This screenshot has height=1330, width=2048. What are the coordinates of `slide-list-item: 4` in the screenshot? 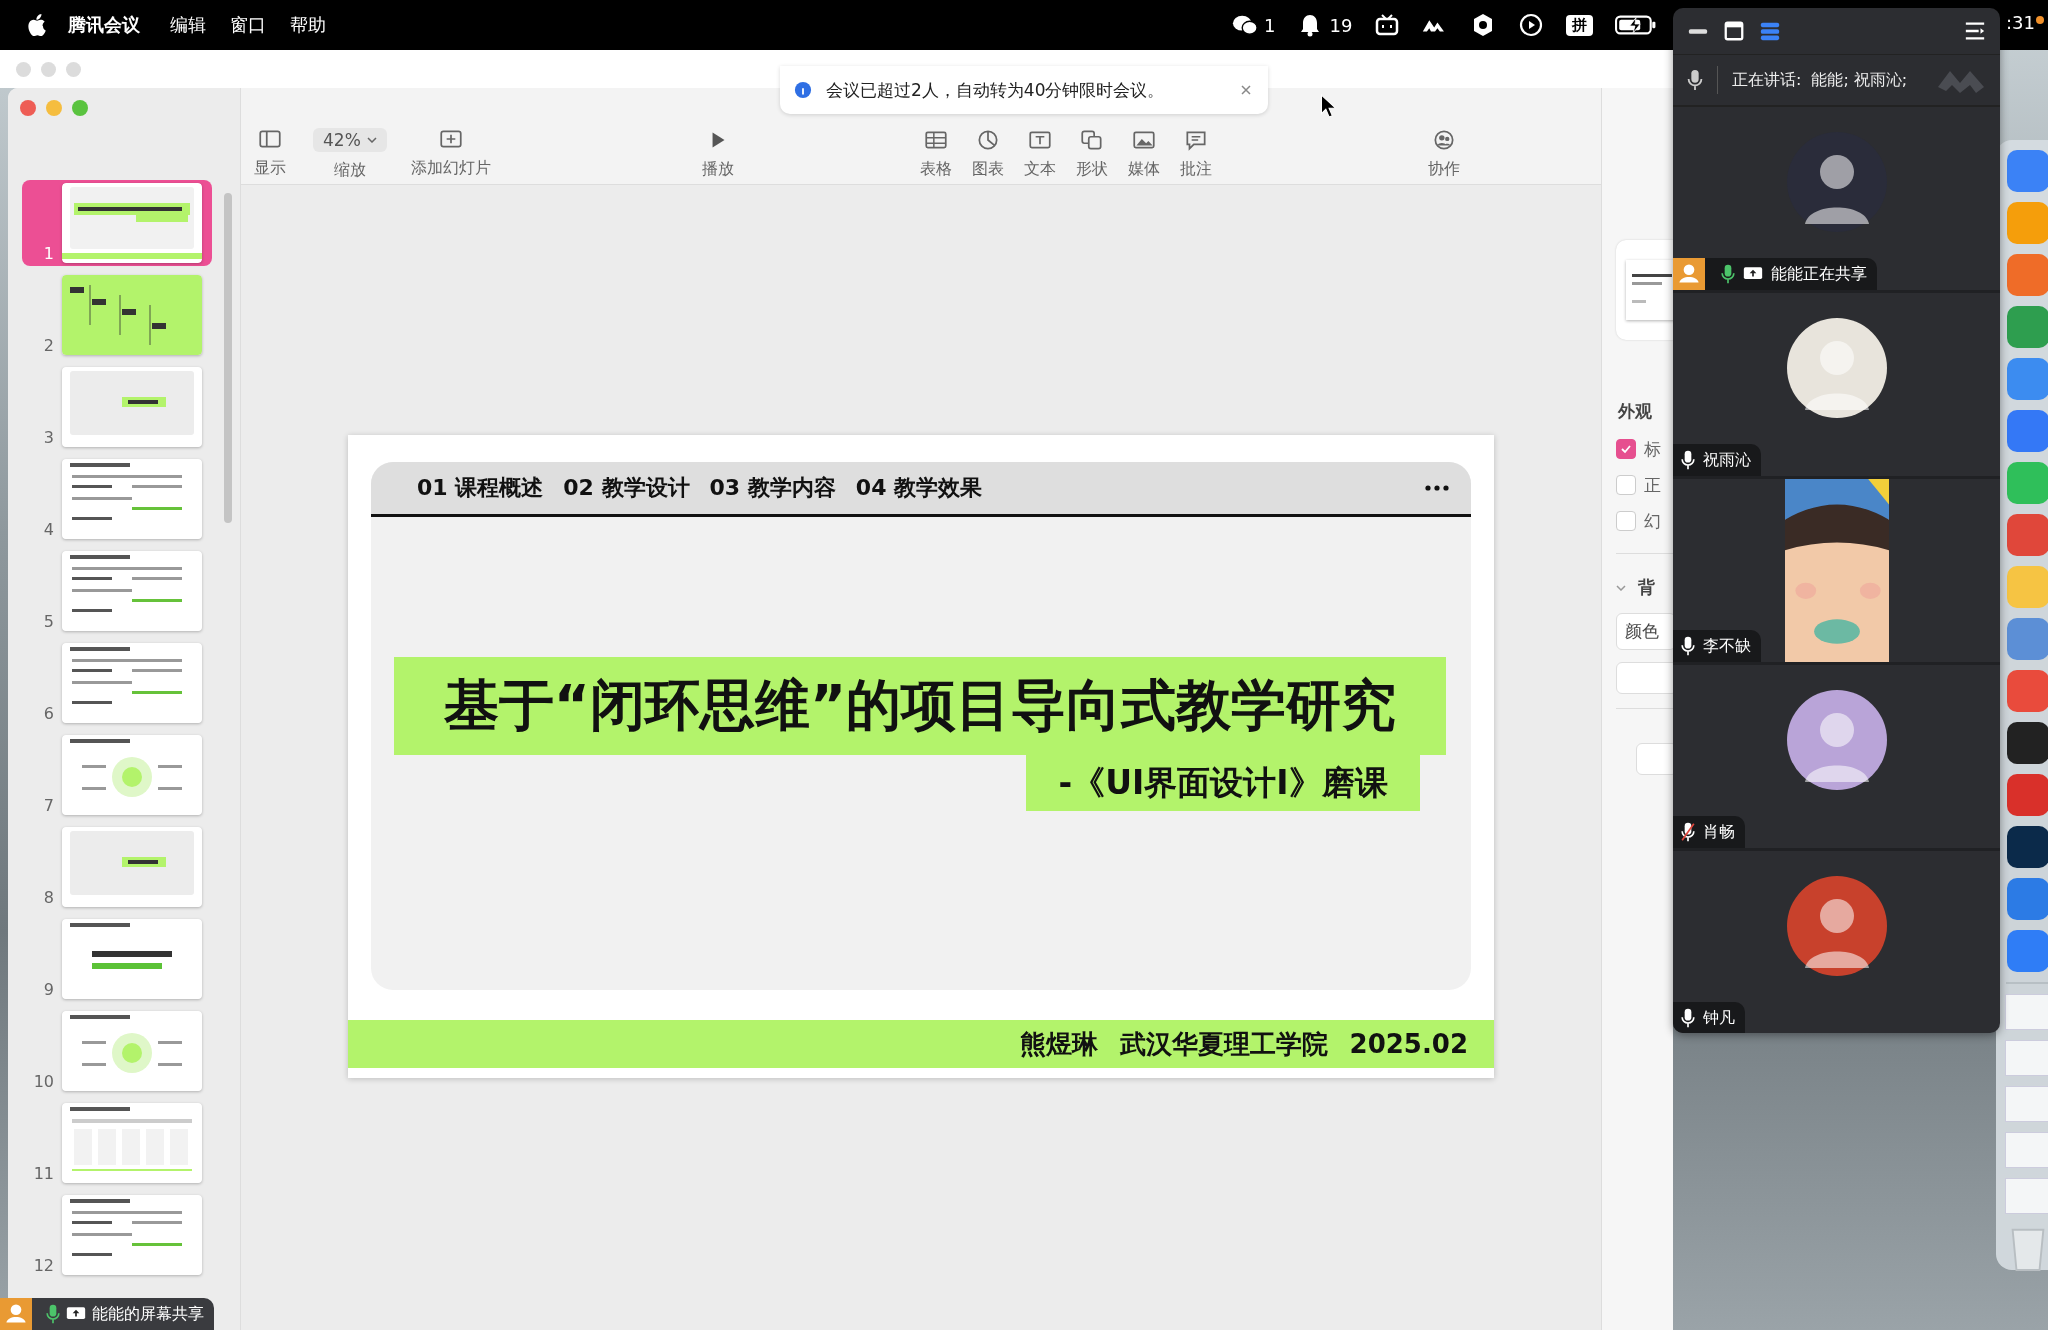 It's located at (117, 499).